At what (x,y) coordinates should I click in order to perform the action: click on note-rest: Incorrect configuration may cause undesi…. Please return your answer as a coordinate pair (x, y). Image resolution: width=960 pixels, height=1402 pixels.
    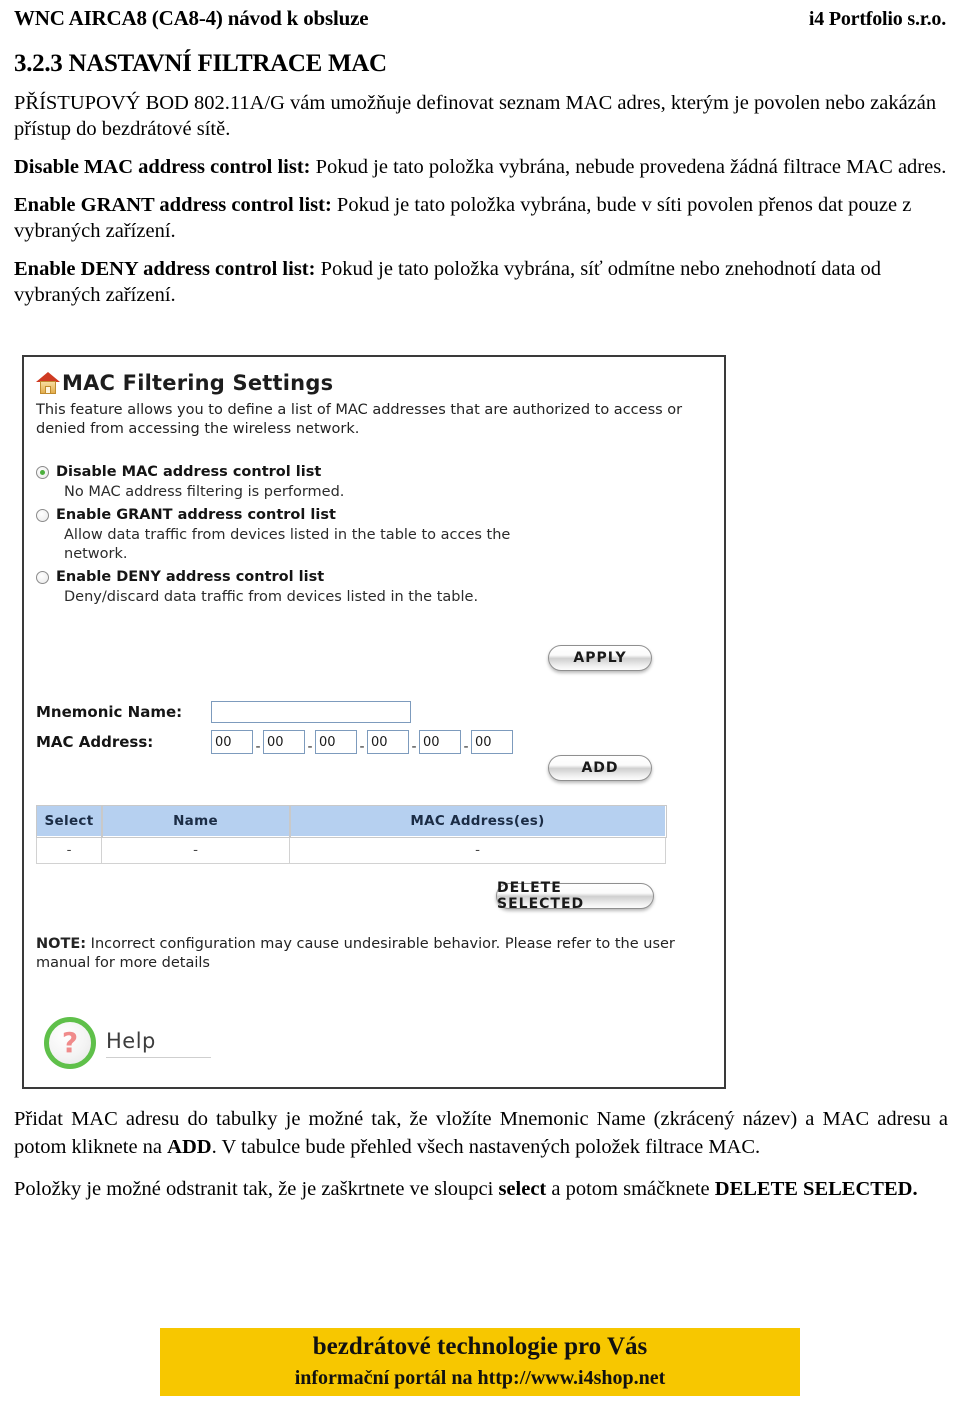
    Looking at the image, I should click on (355, 953).